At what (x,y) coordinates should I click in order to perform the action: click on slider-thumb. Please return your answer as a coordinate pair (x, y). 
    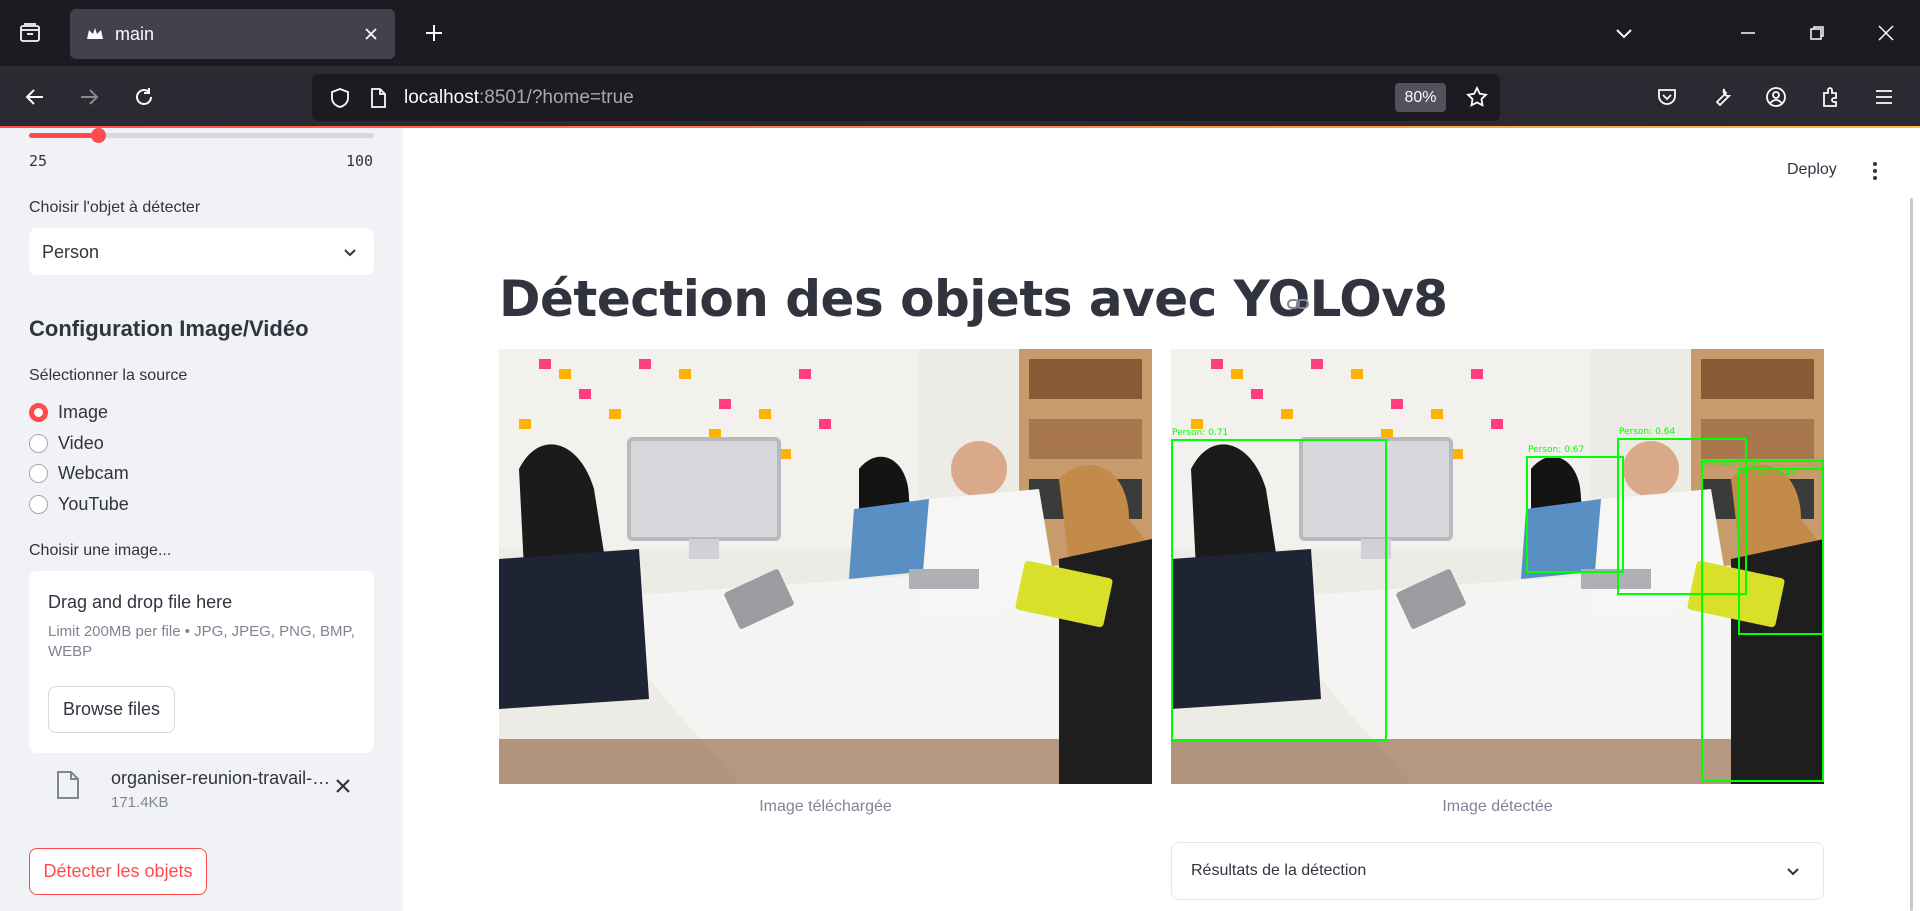
    Looking at the image, I should click on (98, 135).